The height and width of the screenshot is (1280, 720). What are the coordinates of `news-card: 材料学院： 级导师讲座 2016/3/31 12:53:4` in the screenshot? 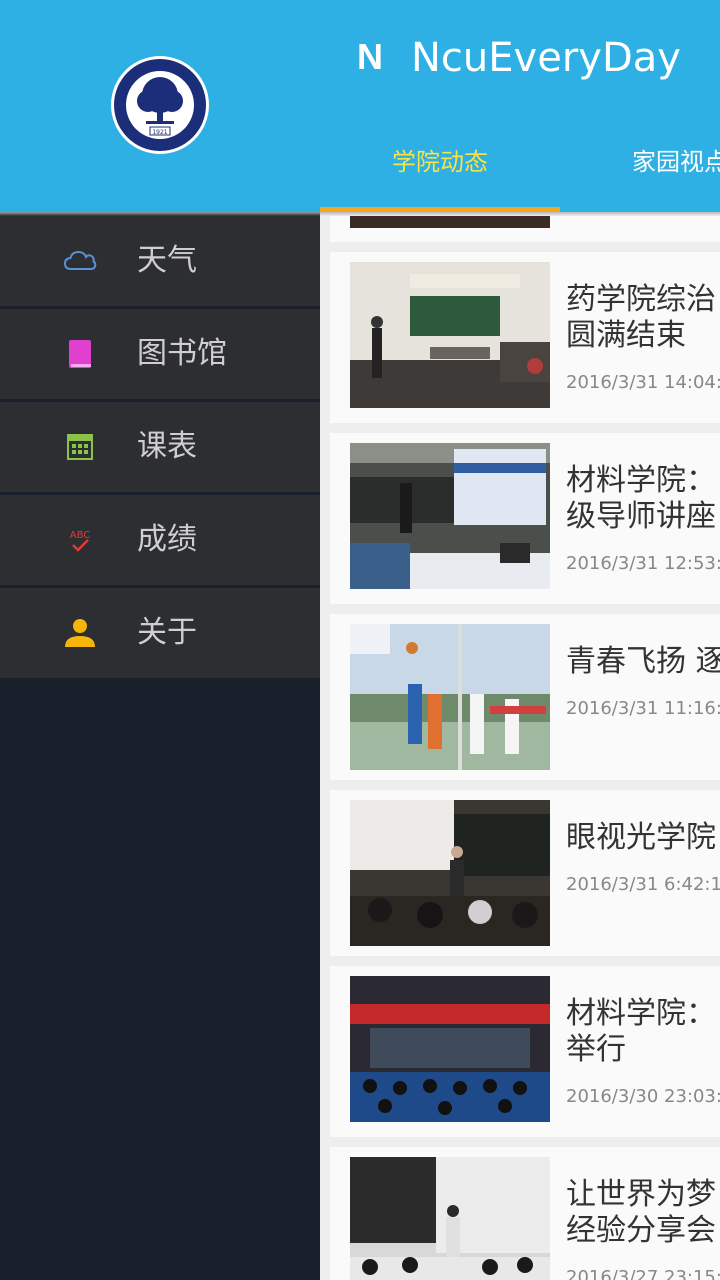 It's located at (525, 518).